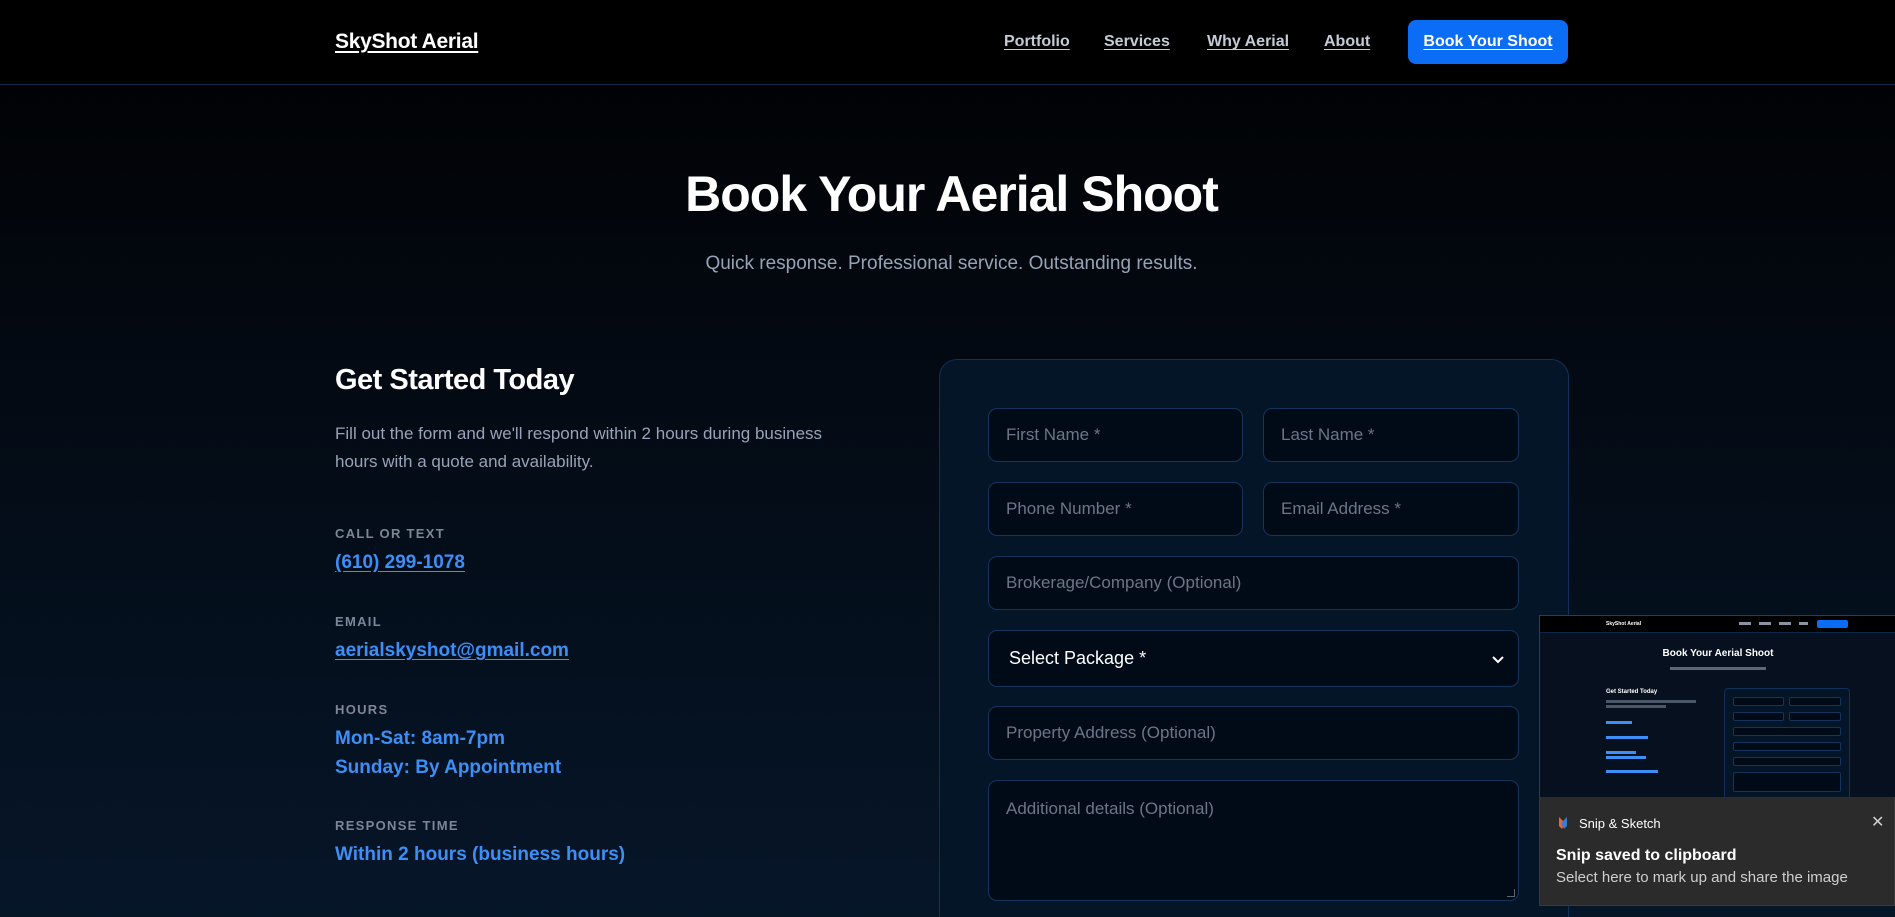  What do you see at coordinates (1248, 42) in the screenshot?
I see `nav-why-aerial: Why Aerial` at bounding box center [1248, 42].